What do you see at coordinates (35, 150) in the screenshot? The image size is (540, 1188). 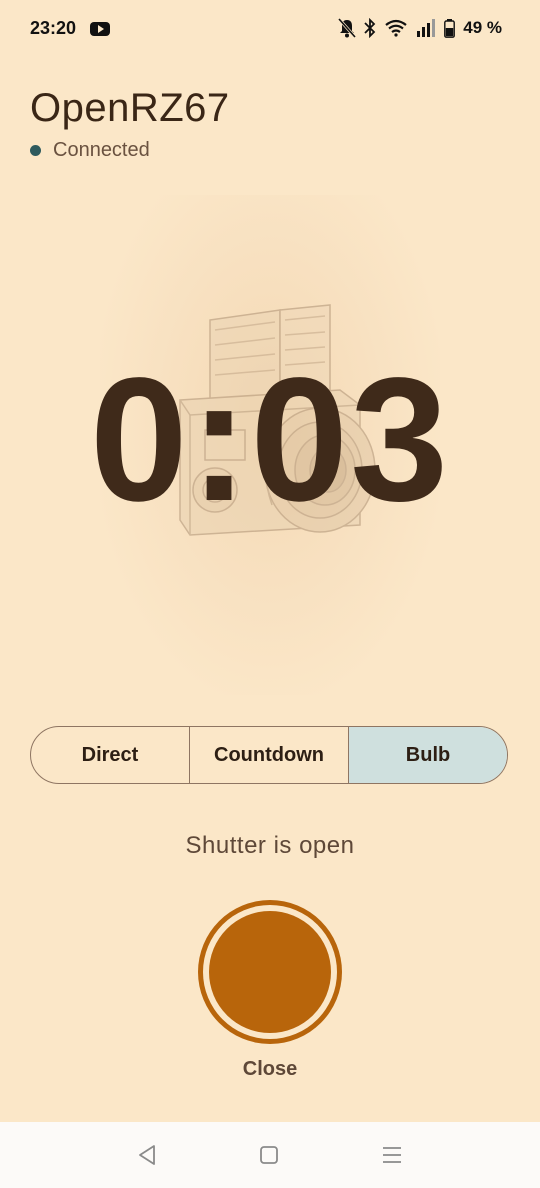 I see `connection-dot-icon` at bounding box center [35, 150].